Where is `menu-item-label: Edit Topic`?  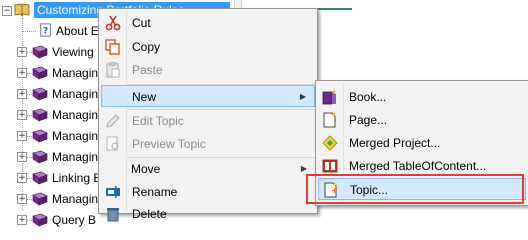
menu-item-label: Edit Topic is located at coordinates (158, 121).